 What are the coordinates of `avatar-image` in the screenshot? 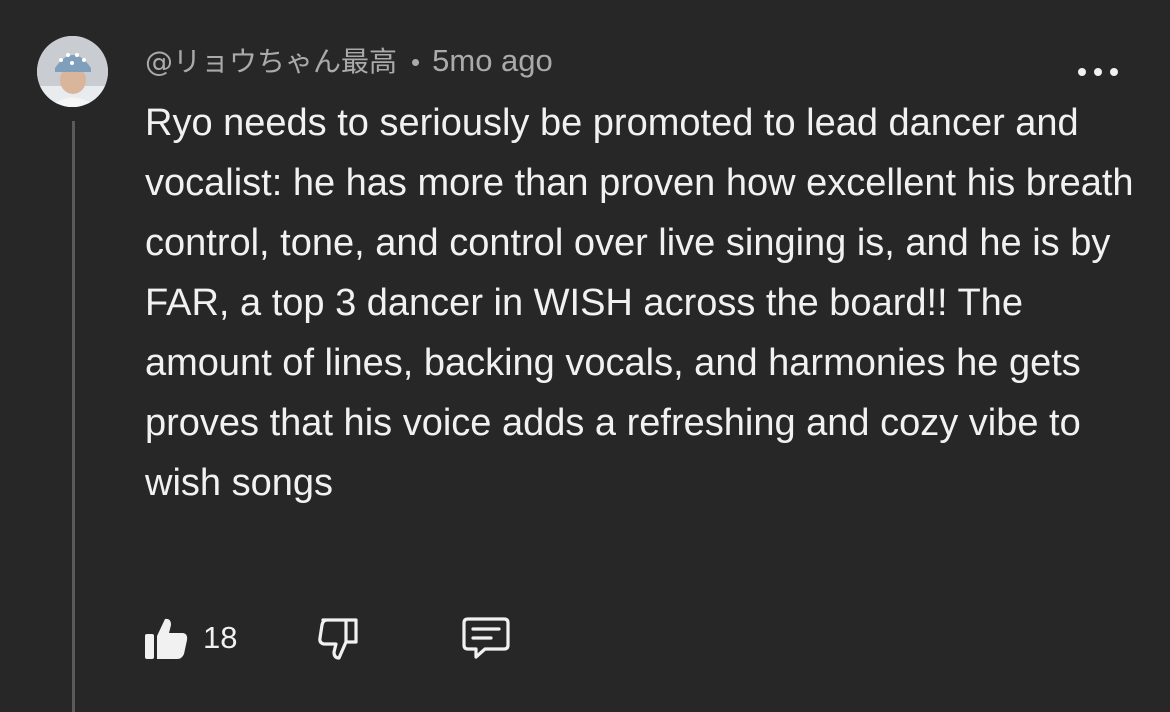 It's located at (72, 71).